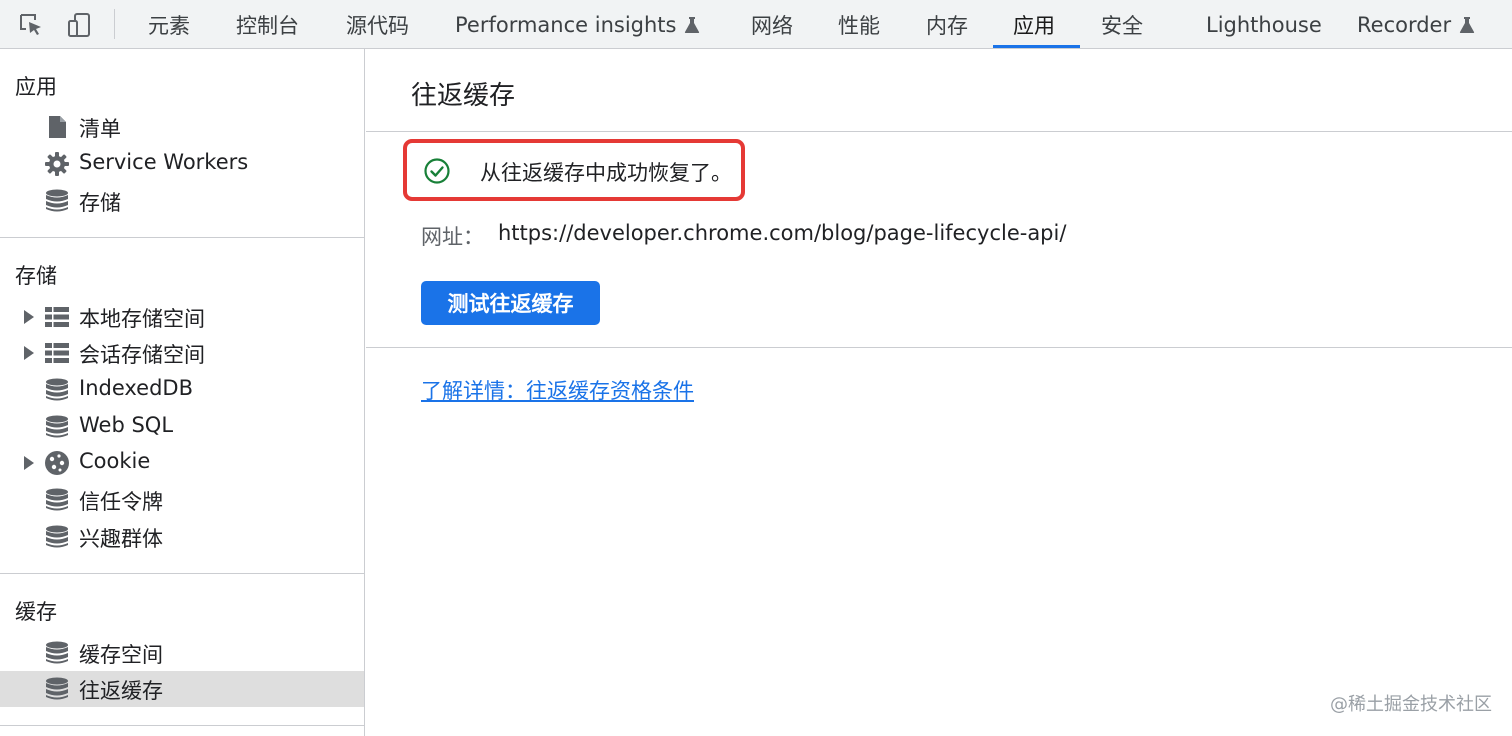  What do you see at coordinates (182, 500) in the screenshot?
I see `sidebar-item-trust-tokens: 信任令牌` at bounding box center [182, 500].